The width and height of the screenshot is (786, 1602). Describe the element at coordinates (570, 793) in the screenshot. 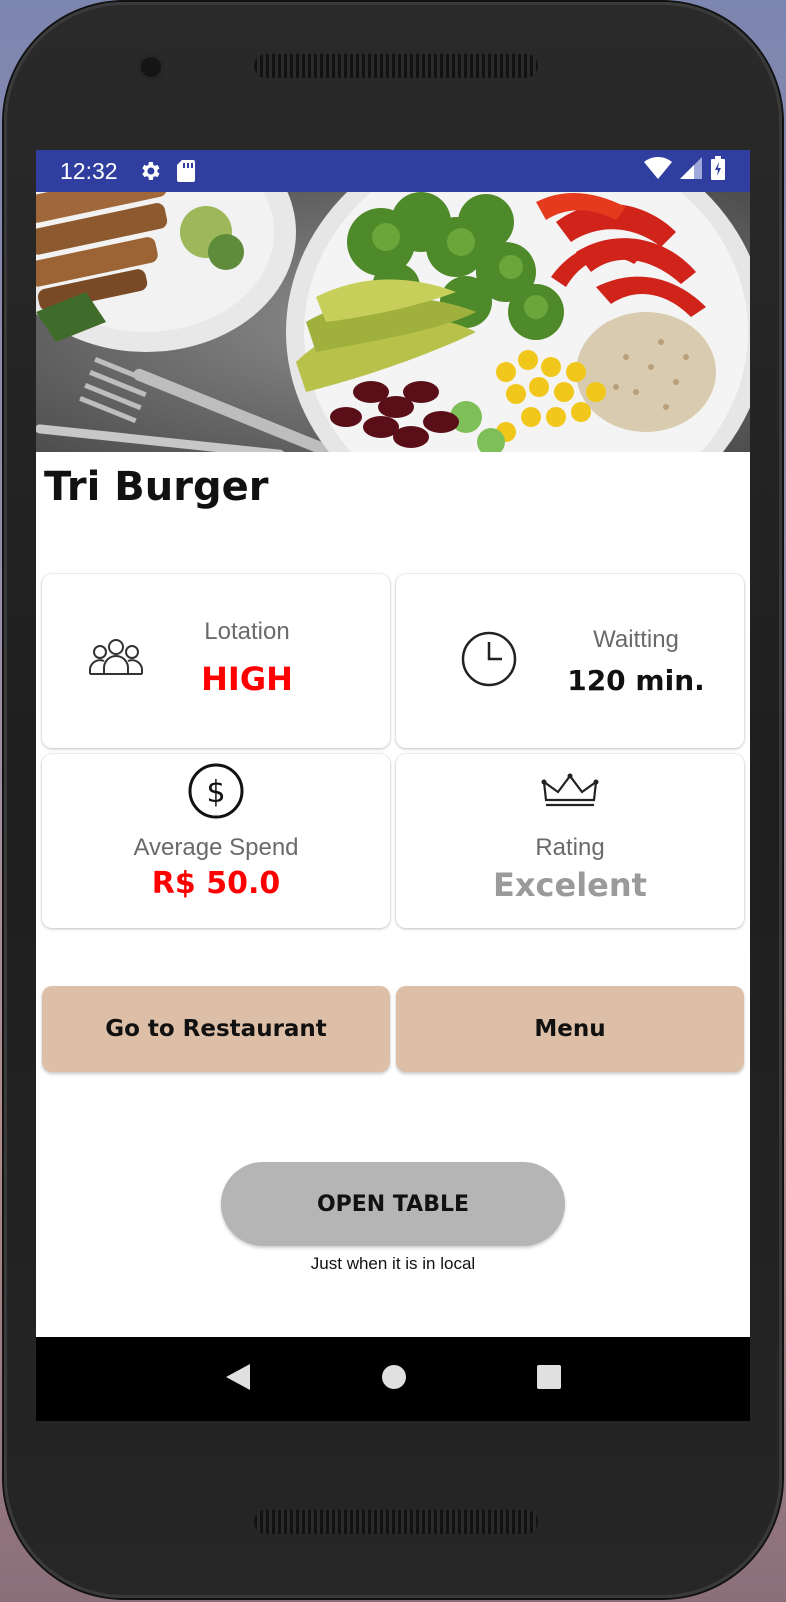

I see `crown-icon` at that location.